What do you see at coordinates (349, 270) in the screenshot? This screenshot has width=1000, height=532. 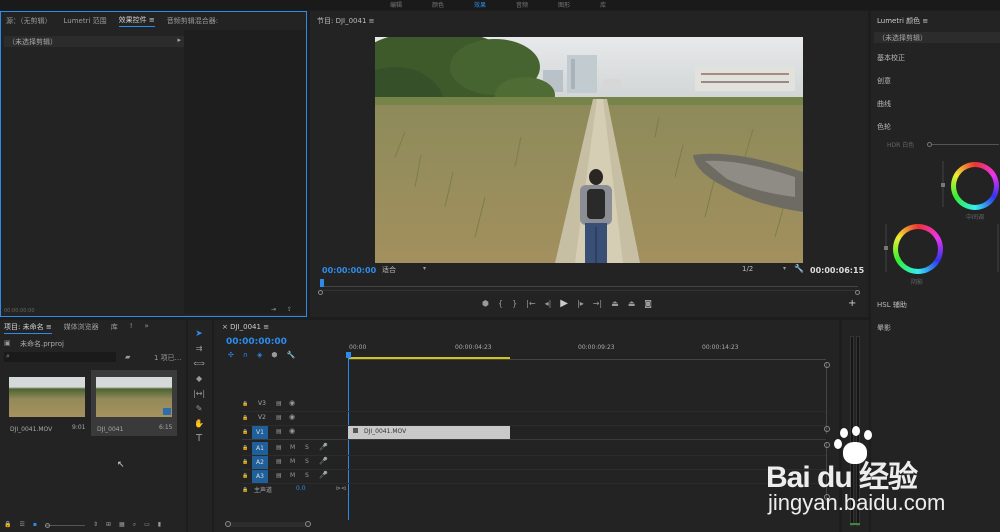 I see `program-timecode-current: 00:00:00:00` at bounding box center [349, 270].